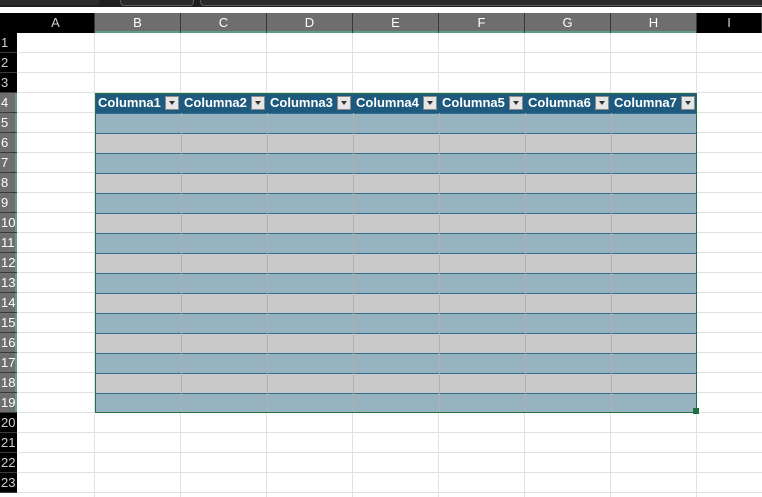  What do you see at coordinates (56, 23) in the screenshot?
I see `column-header-a: A` at bounding box center [56, 23].